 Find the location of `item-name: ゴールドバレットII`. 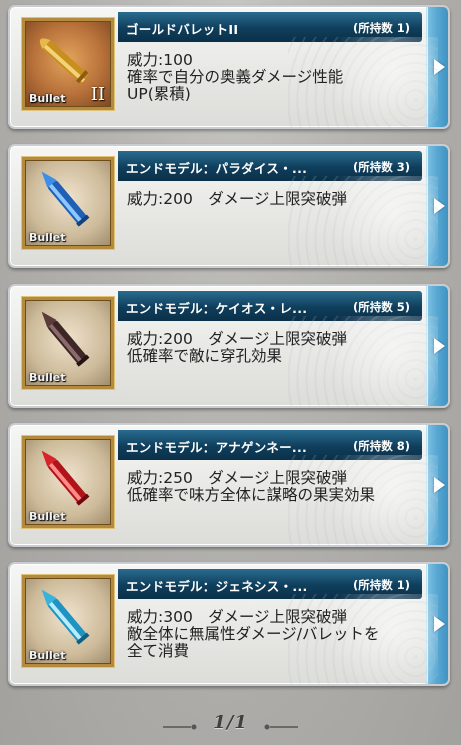

item-name: ゴールドバレットII is located at coordinates (182, 29).